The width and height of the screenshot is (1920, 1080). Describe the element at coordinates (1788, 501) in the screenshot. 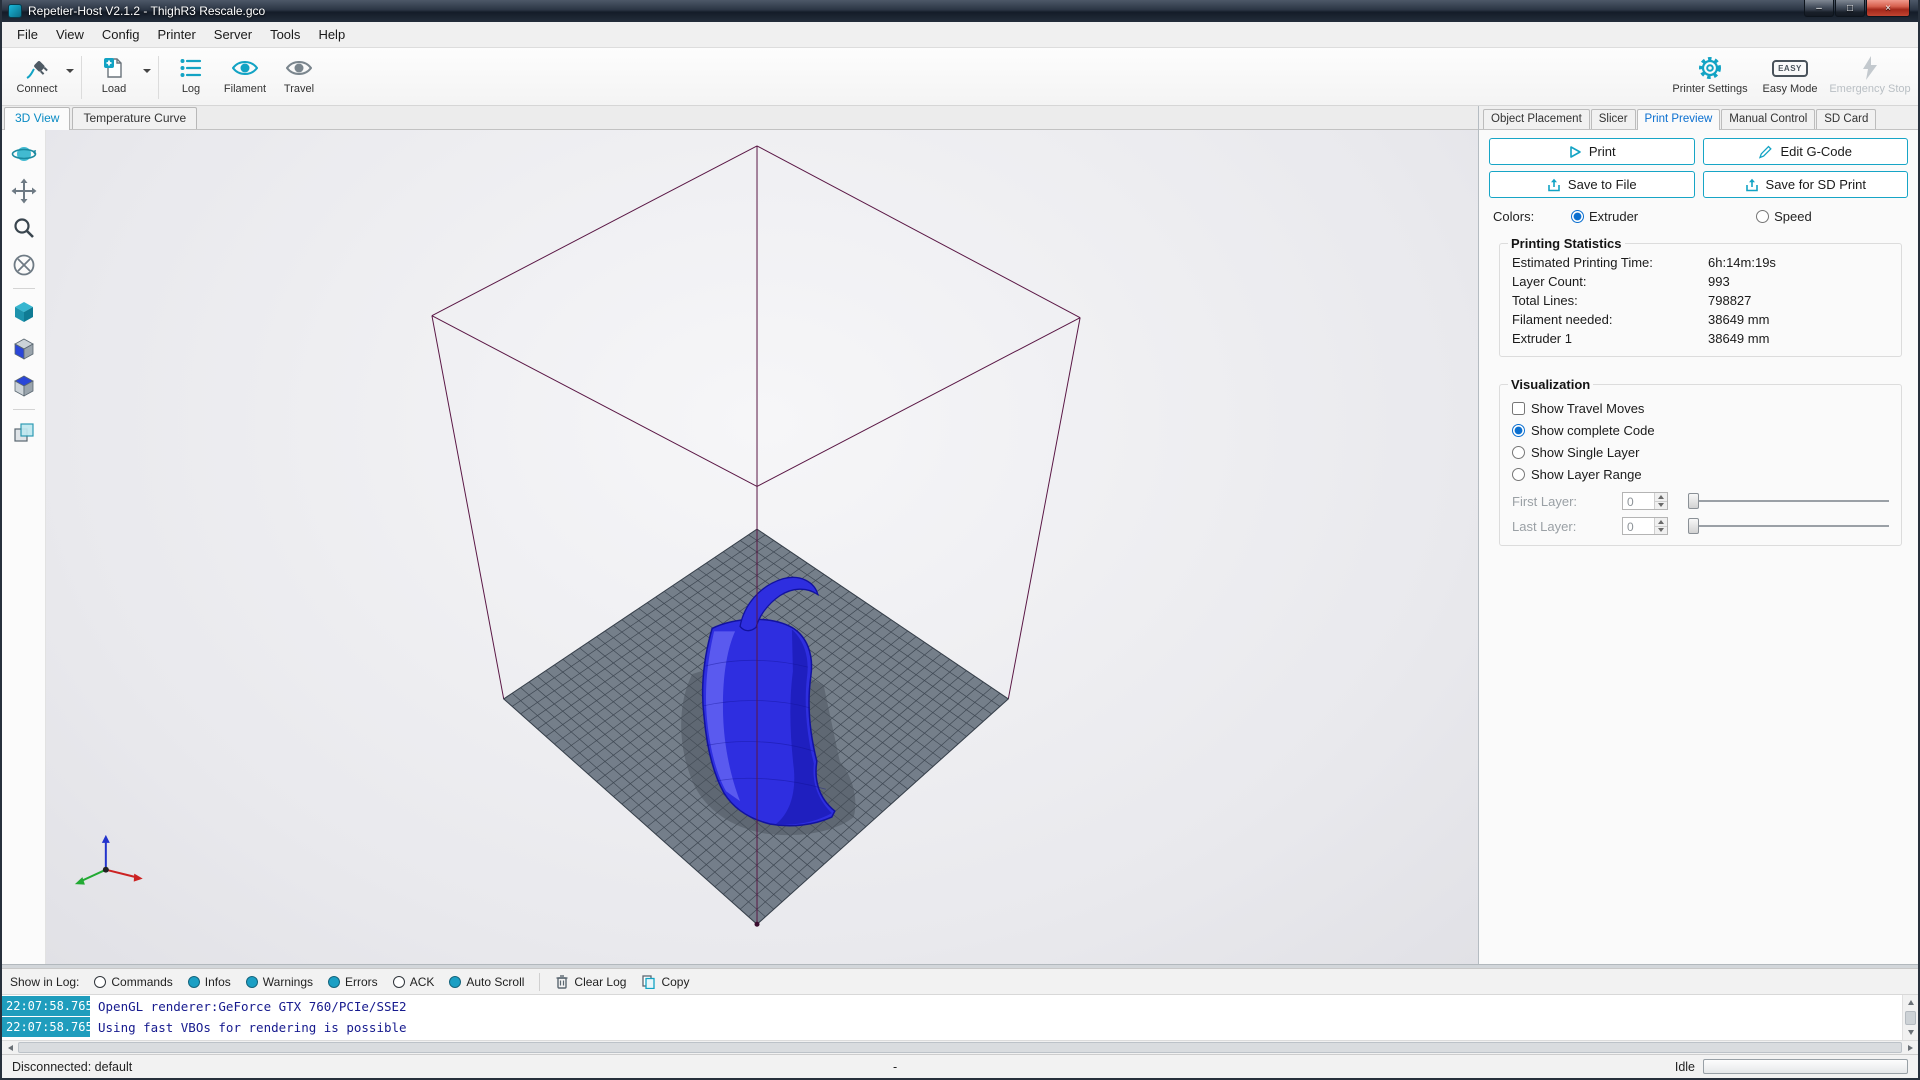

I see `first-layer-slider` at that location.